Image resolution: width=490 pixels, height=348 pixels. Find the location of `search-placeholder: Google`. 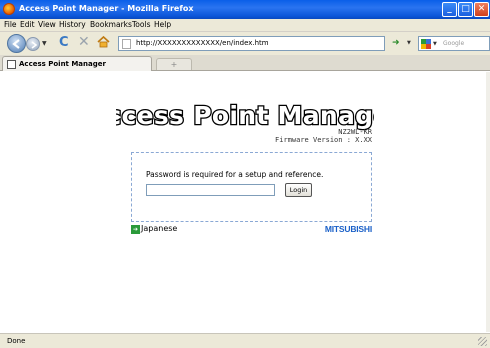

search-placeholder: Google is located at coordinates (454, 43).